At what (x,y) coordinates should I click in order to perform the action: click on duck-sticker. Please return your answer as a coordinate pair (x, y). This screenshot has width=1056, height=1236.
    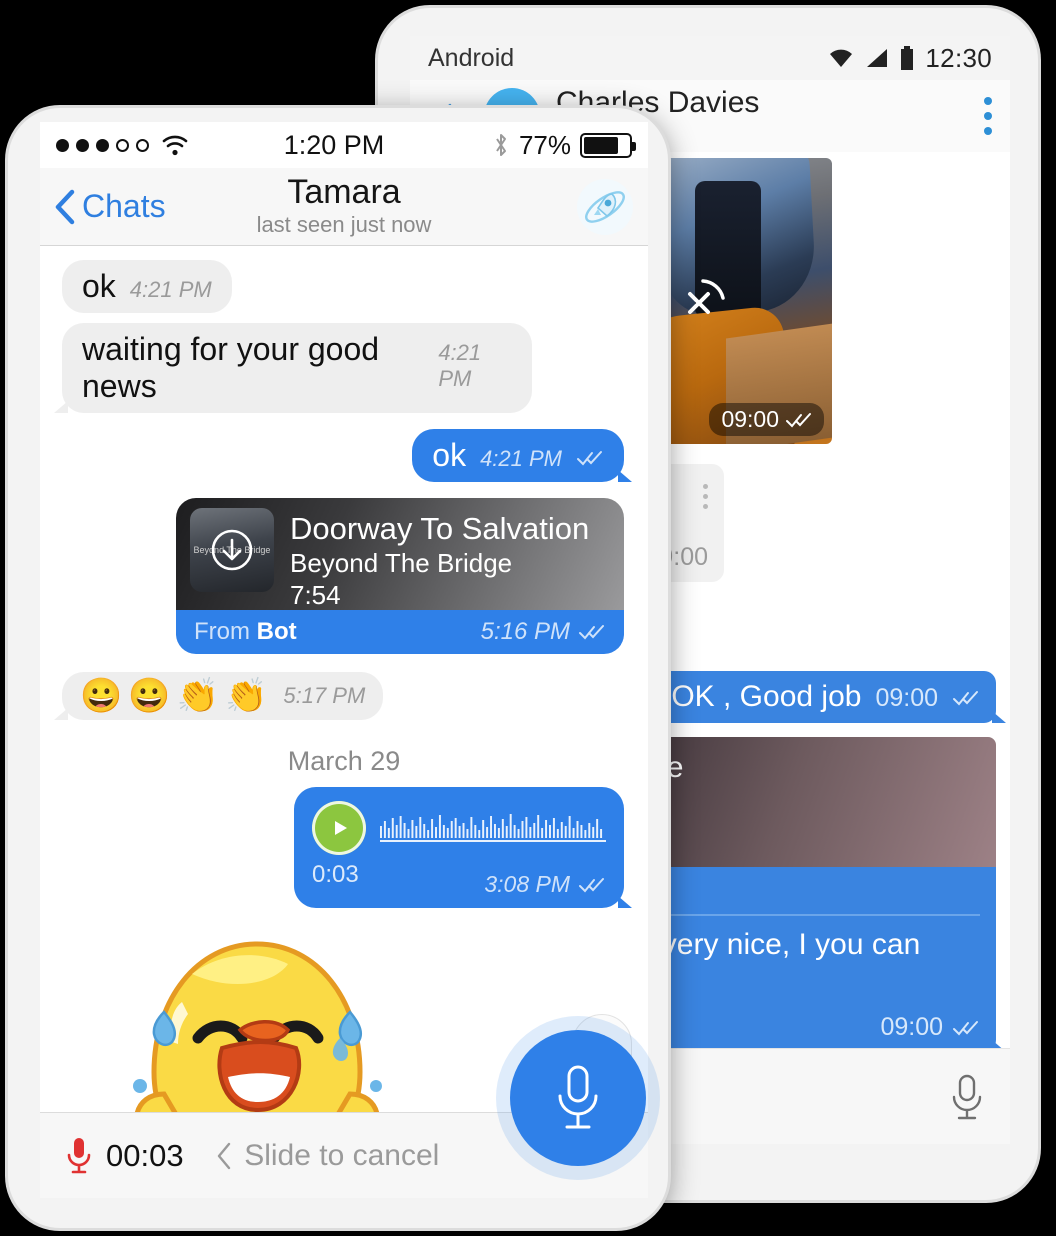
    Looking at the image, I should click on (257, 1039).